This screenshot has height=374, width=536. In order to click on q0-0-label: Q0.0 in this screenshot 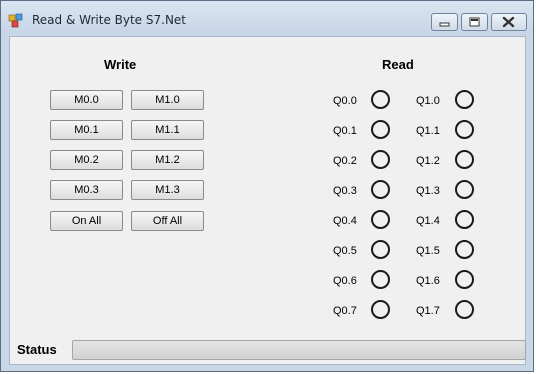, I will do `click(345, 101)`.